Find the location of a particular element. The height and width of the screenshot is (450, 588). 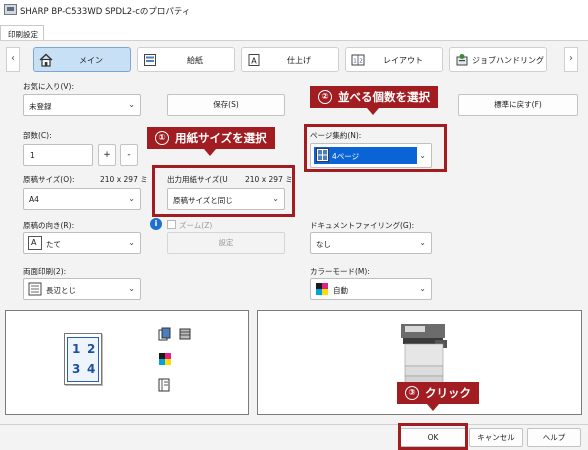

tab-print-settings: 印刷設定 is located at coordinates (22, 32).